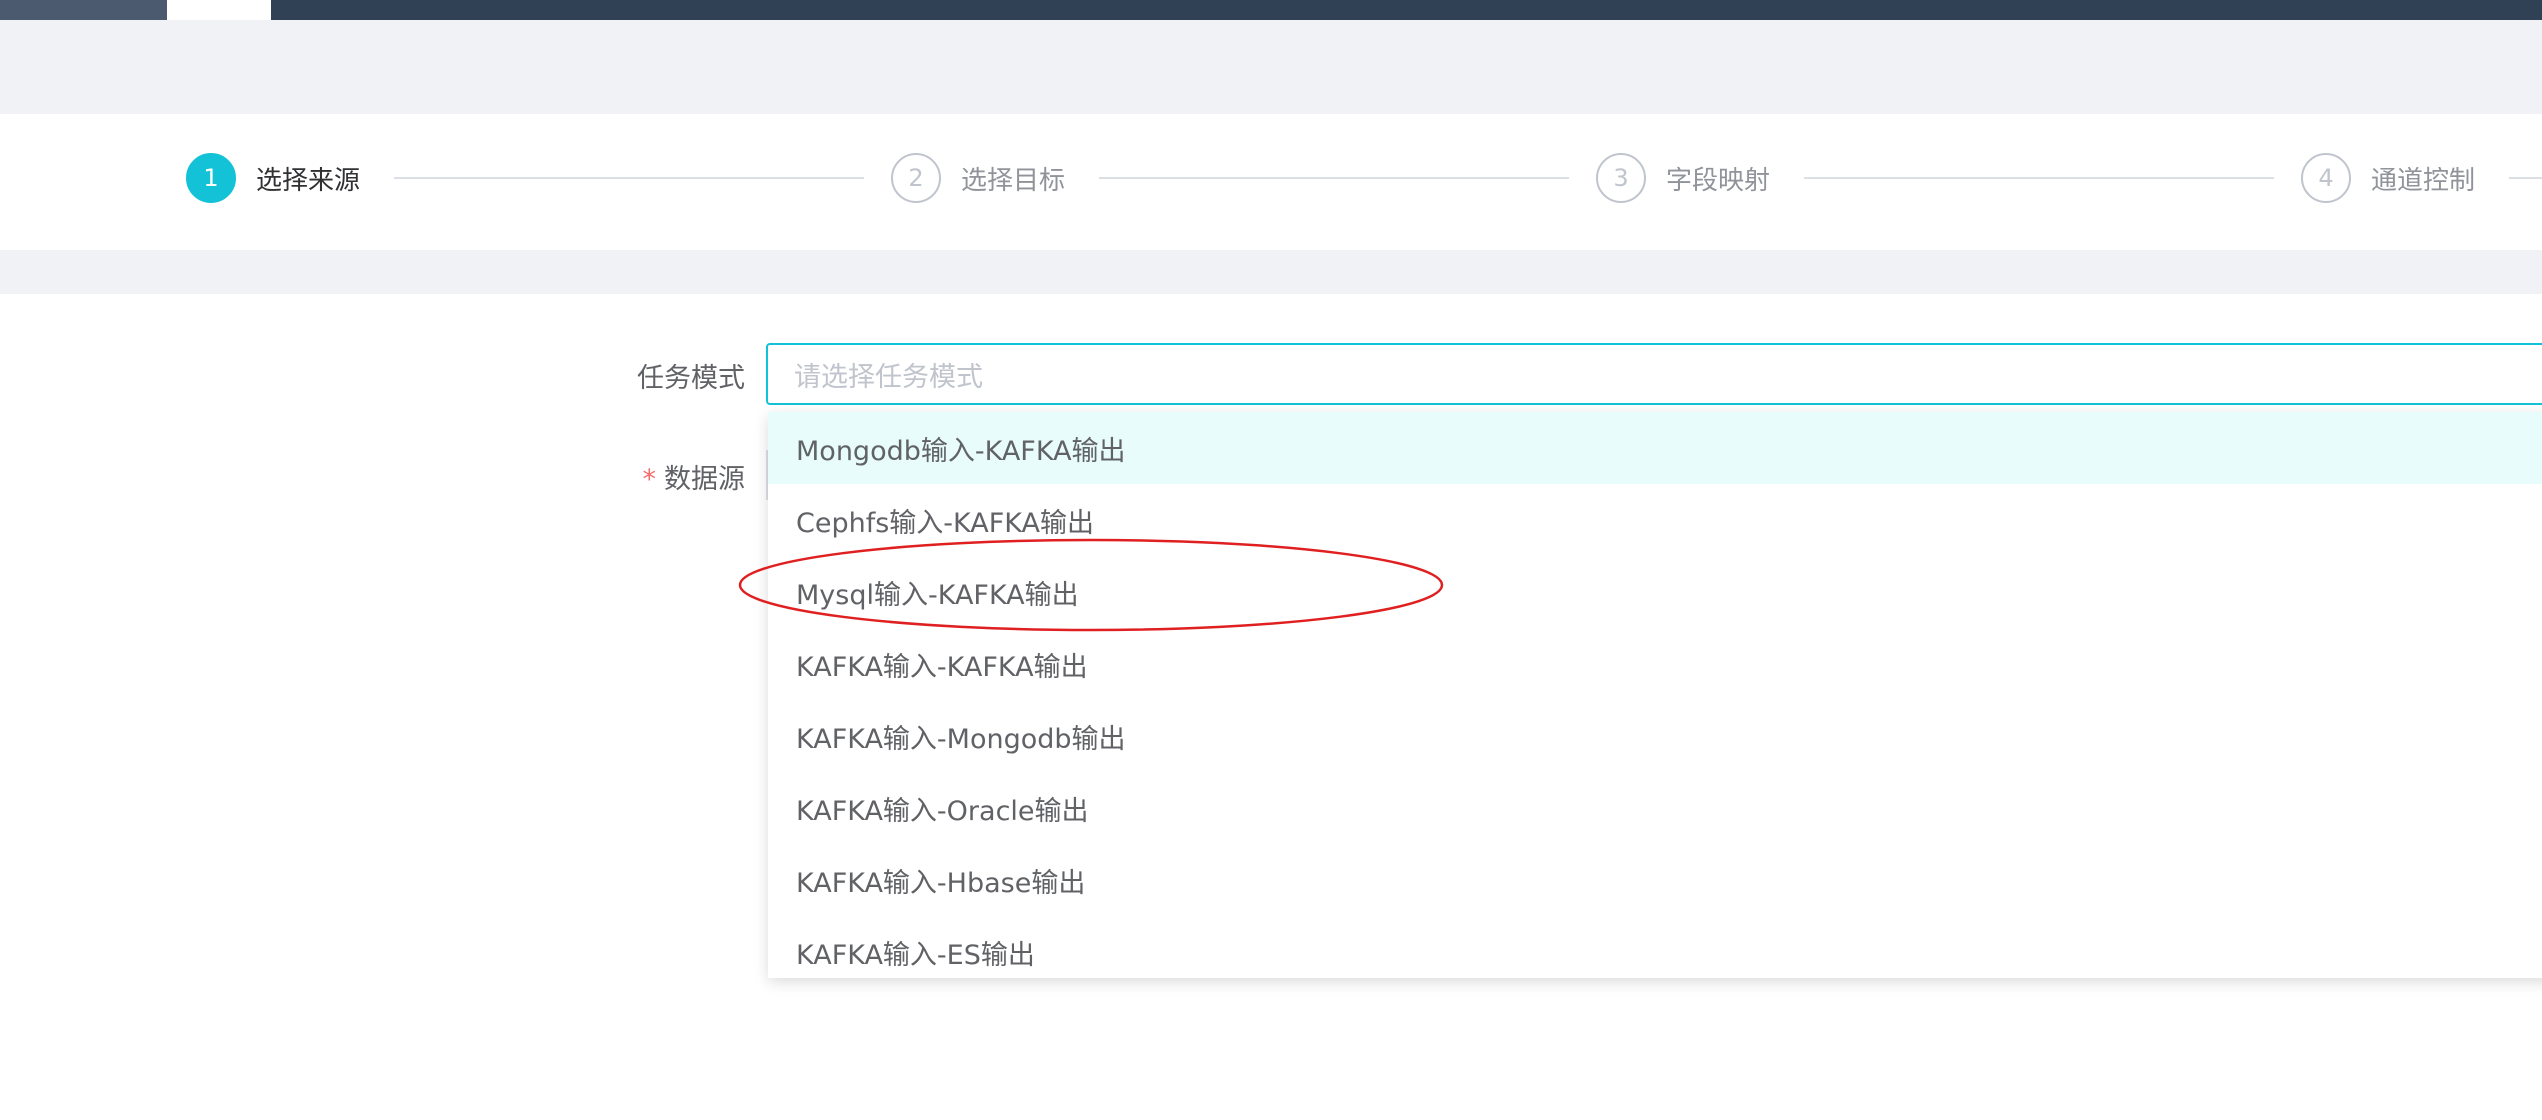  I want to click on step-label: 选择来源, so click(308, 180).